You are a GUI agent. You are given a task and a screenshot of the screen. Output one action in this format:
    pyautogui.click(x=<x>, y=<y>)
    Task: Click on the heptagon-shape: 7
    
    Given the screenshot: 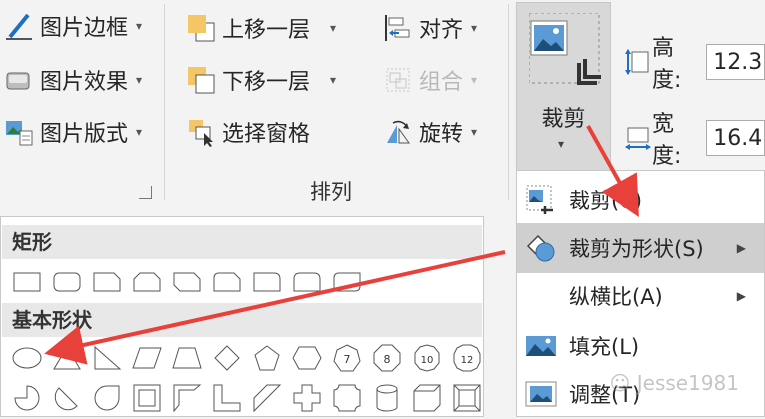 What is the action you would take?
    pyautogui.click(x=347, y=358)
    